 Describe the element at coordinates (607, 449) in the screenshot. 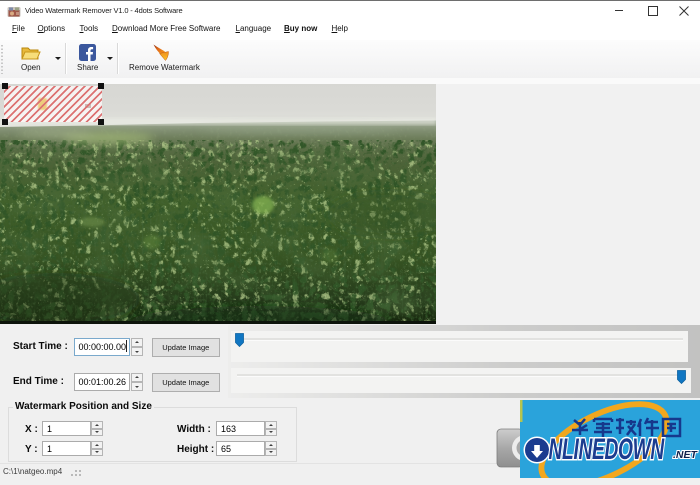

I see `svg-text: NLINEDOWN` at that location.